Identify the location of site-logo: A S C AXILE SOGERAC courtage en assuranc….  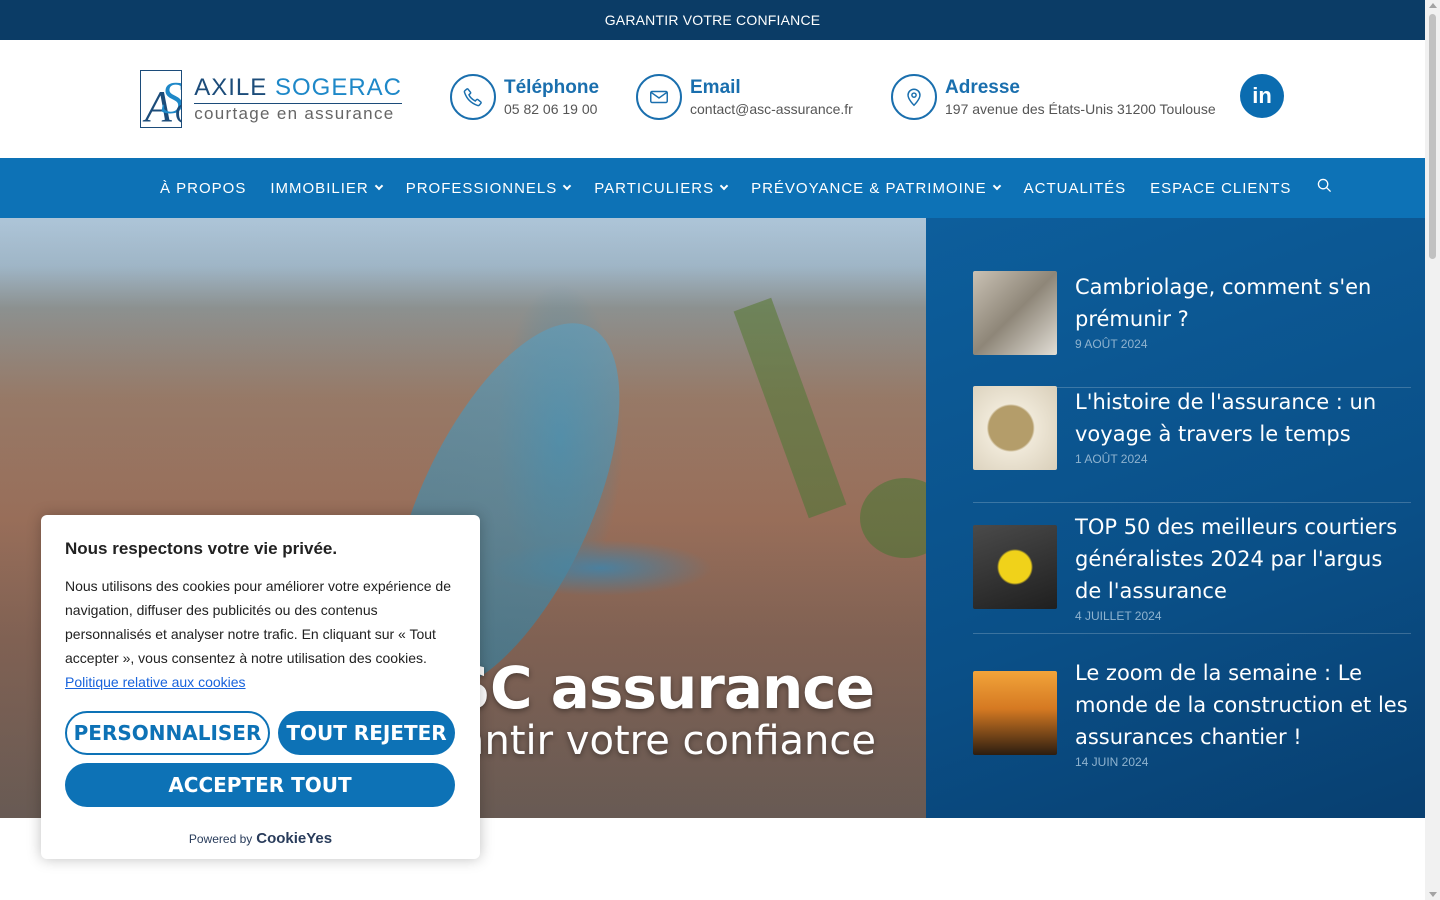
(271, 99).